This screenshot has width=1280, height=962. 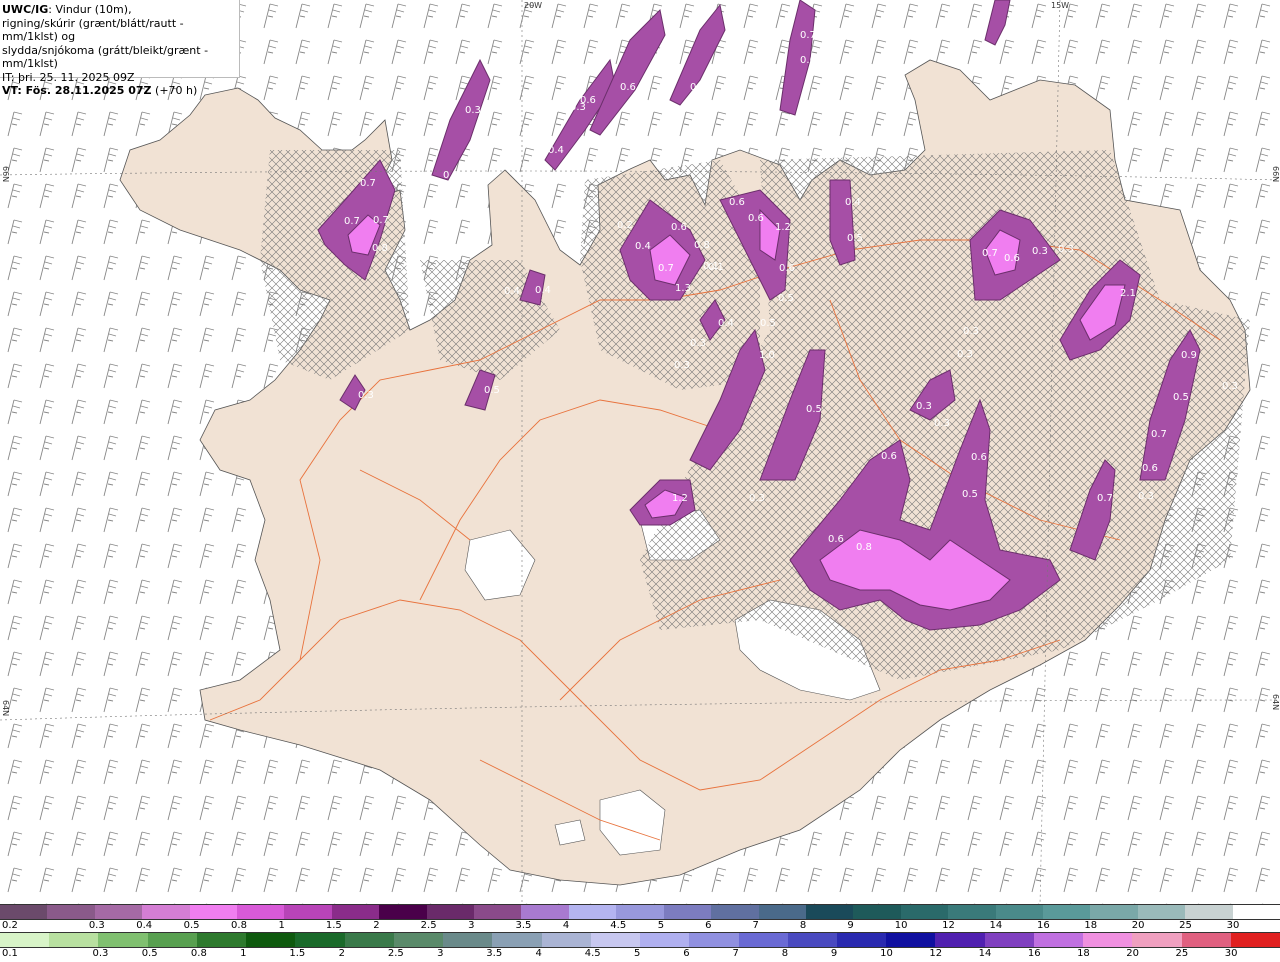 What do you see at coordinates (1083, 953) in the screenshot?
I see `legend-label: 18` at bounding box center [1083, 953].